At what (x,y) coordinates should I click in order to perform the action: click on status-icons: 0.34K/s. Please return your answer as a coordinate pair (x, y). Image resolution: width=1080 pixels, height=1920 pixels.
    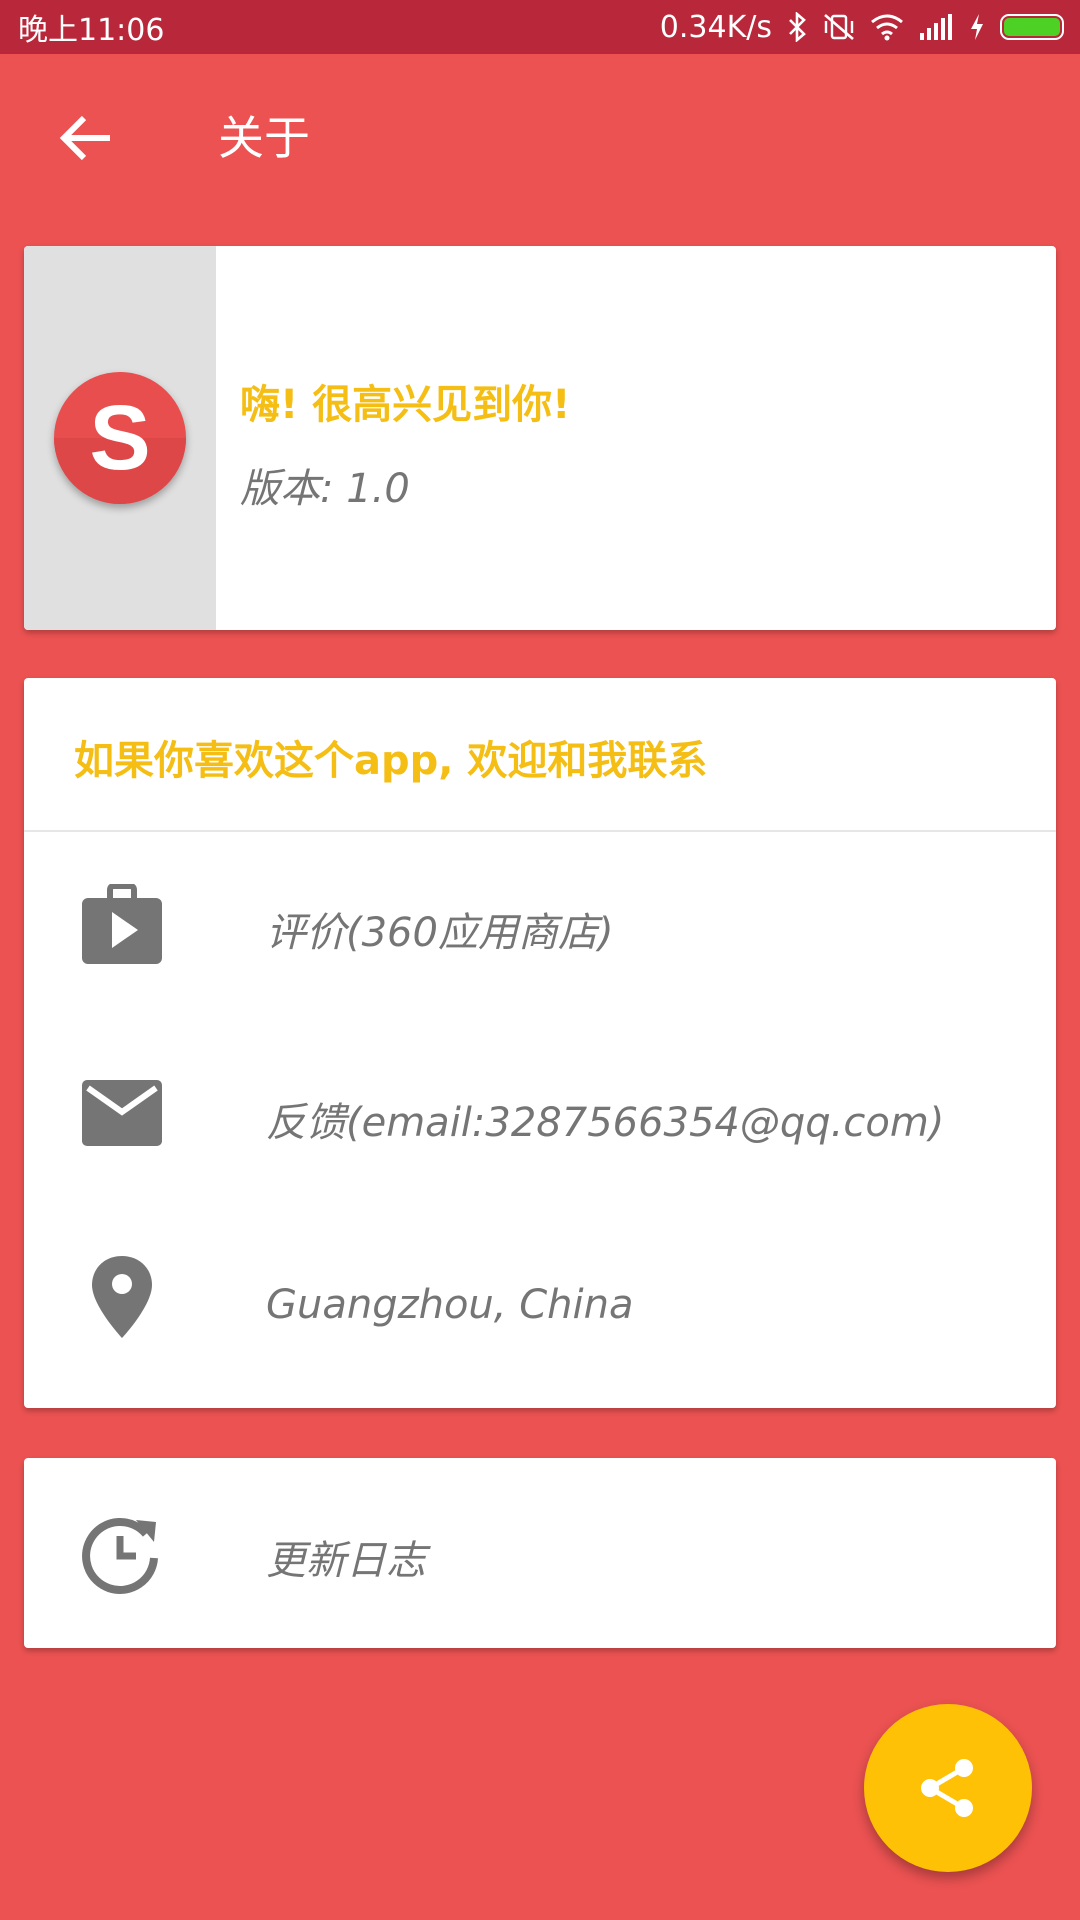
    Looking at the image, I should click on (862, 27).